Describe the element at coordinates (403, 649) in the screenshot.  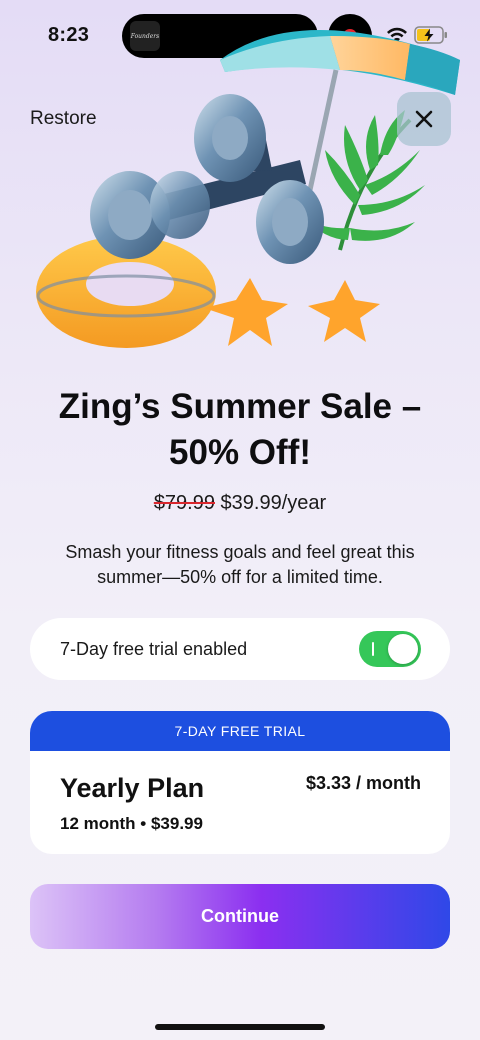
I see `switch-knob` at that location.